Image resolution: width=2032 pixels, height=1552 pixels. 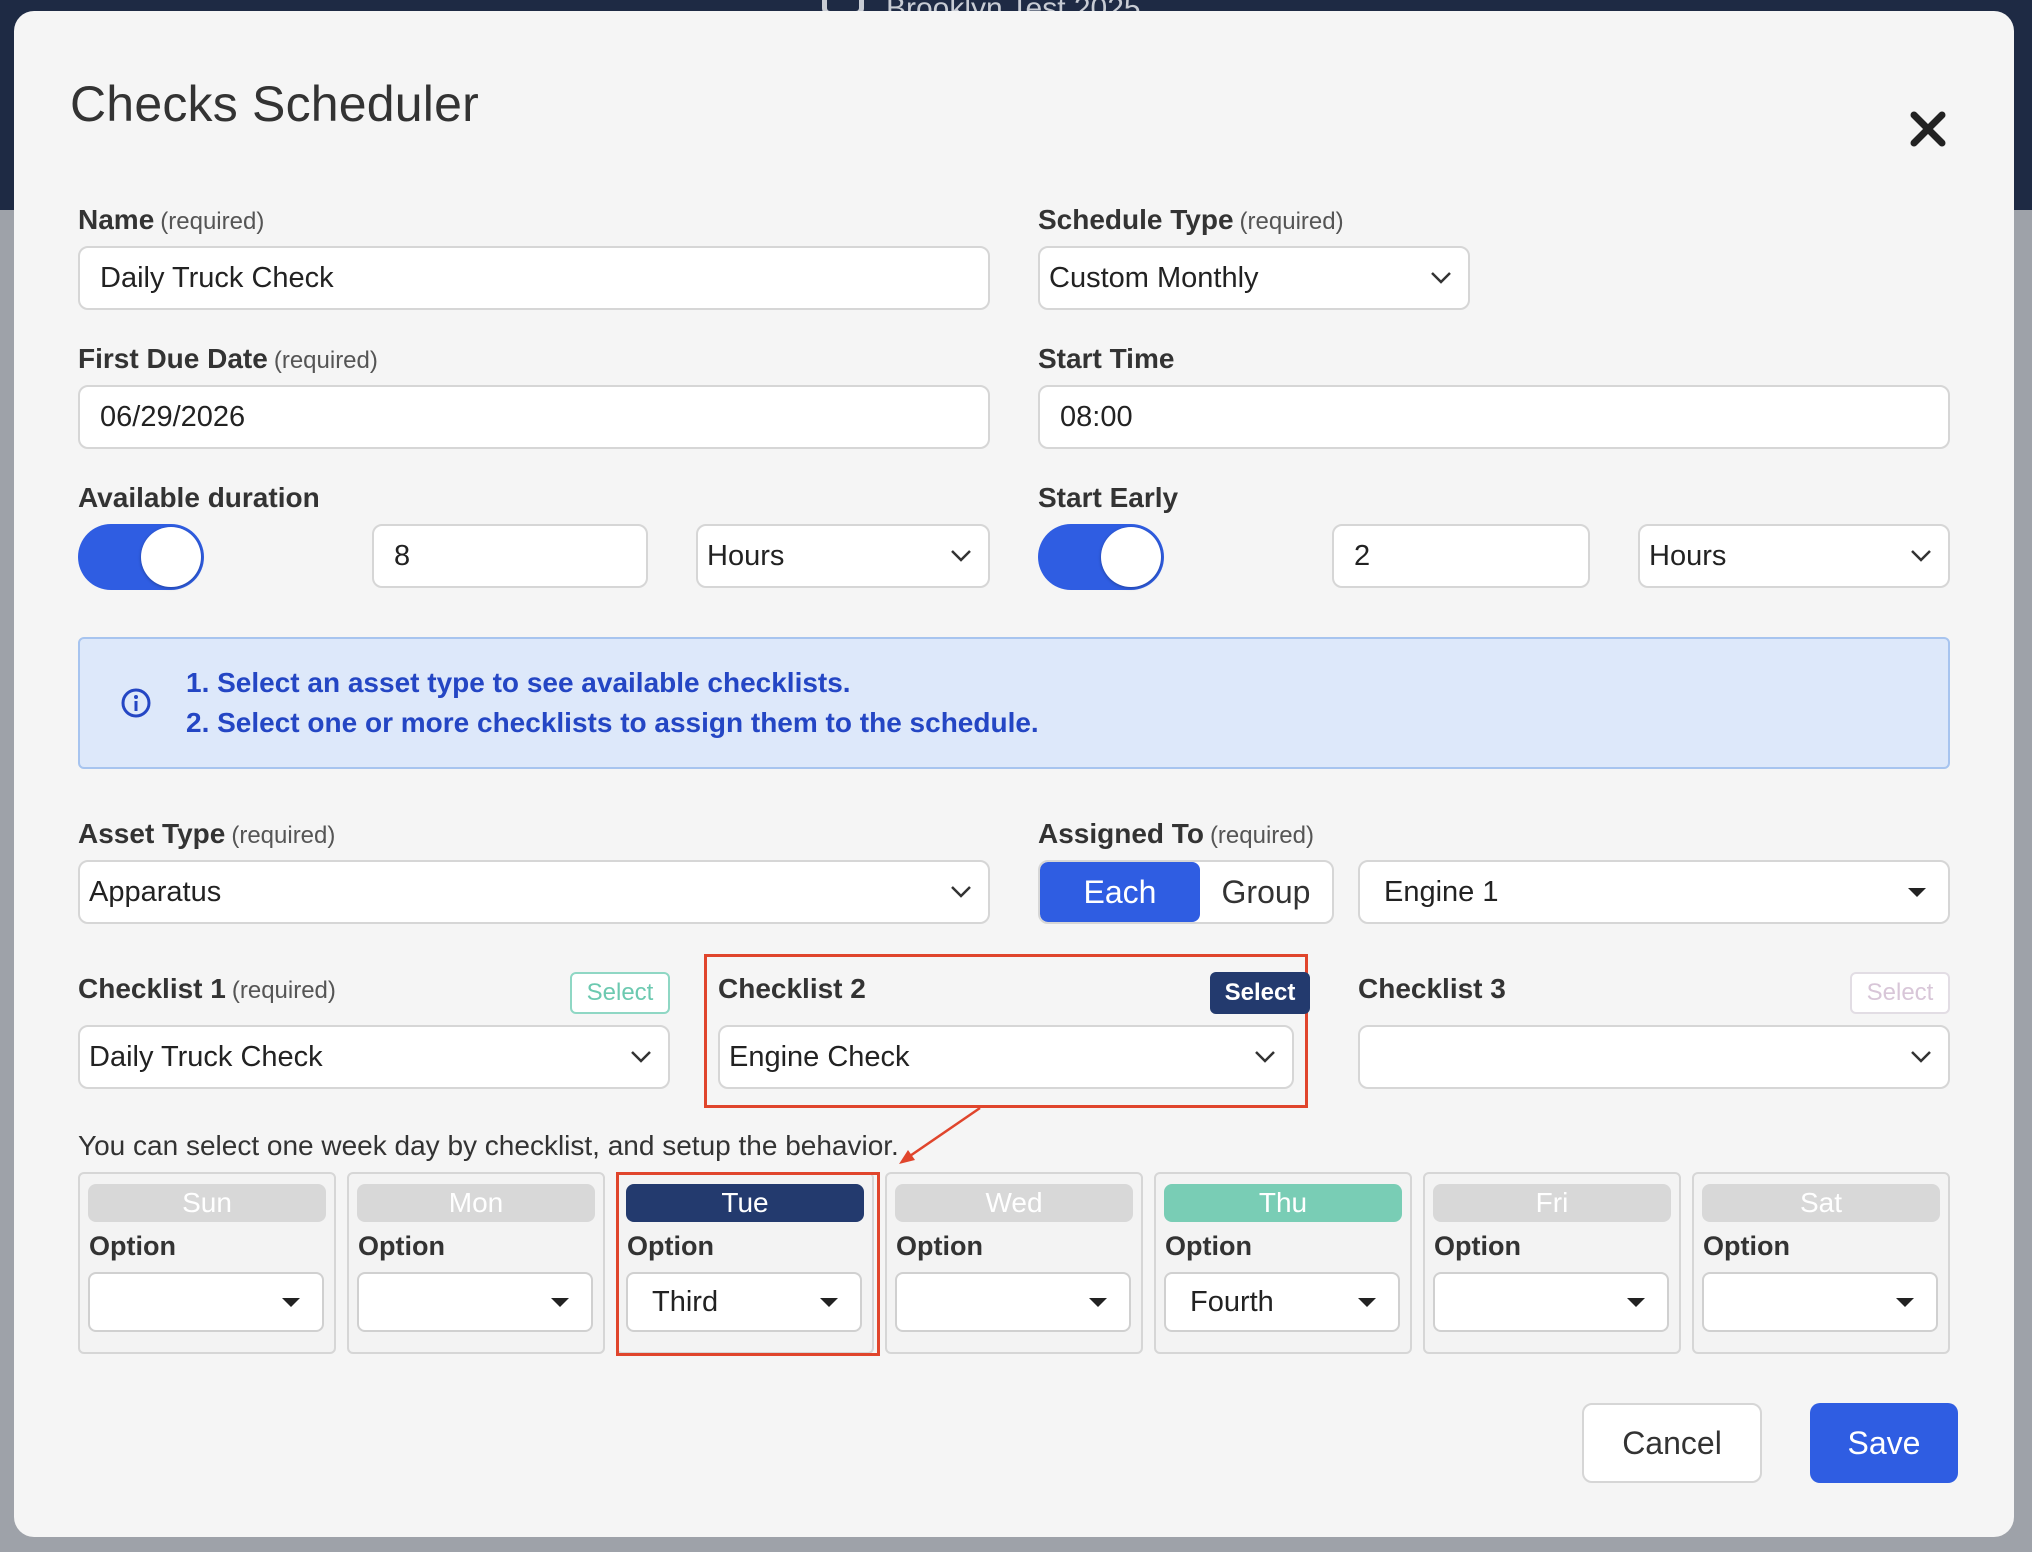 I want to click on start-early-unit-select: Hours, so click(x=1794, y=556).